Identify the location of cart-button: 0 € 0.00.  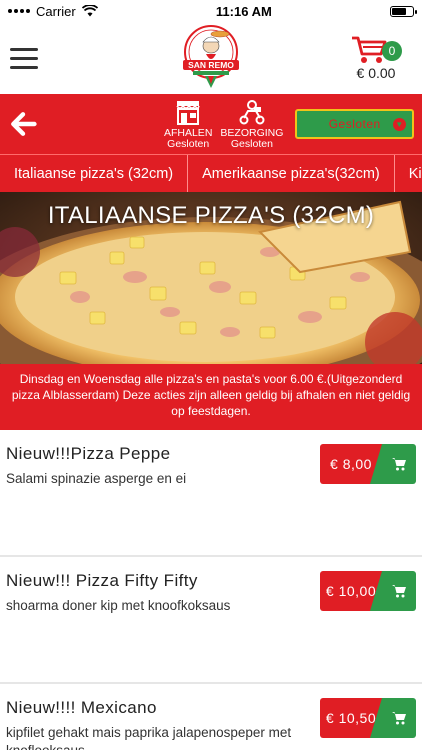
(376, 58).